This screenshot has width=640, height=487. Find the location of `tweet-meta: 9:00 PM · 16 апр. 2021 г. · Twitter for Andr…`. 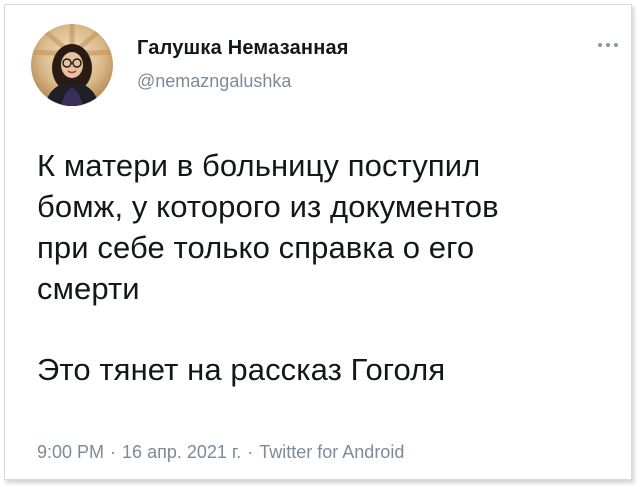

tweet-meta: 9:00 PM · 16 апр. 2021 г. · Twitter for Andr… is located at coordinates (220, 452).